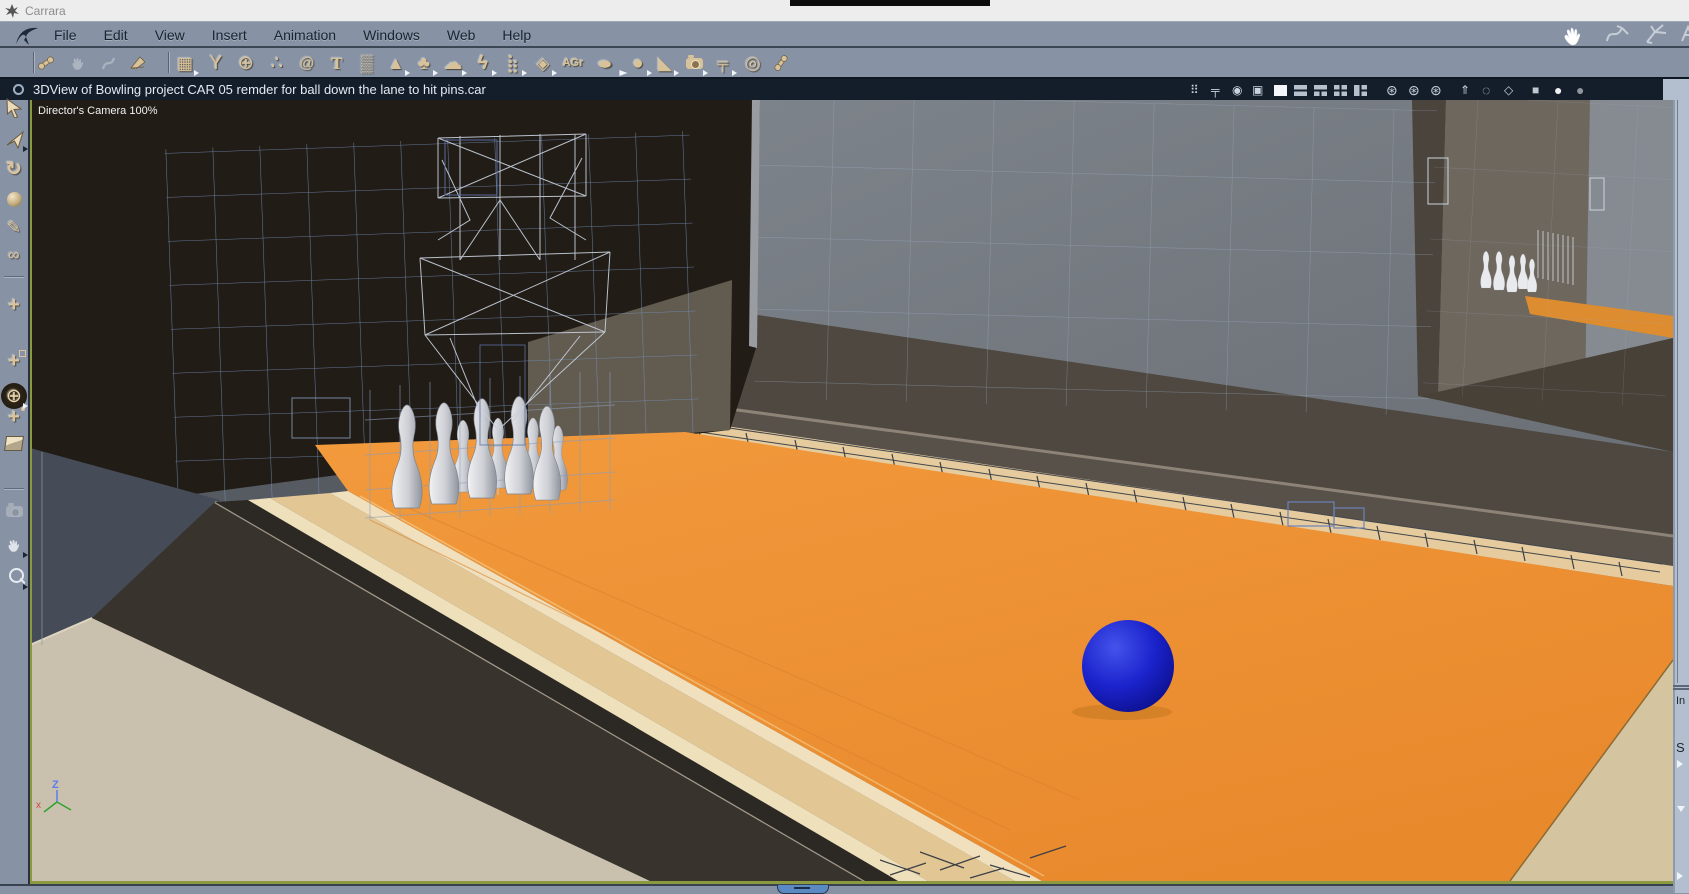 This screenshot has height=894, width=1689. What do you see at coordinates (1680, 701) in the screenshot?
I see `instances-panel-tab: In` at bounding box center [1680, 701].